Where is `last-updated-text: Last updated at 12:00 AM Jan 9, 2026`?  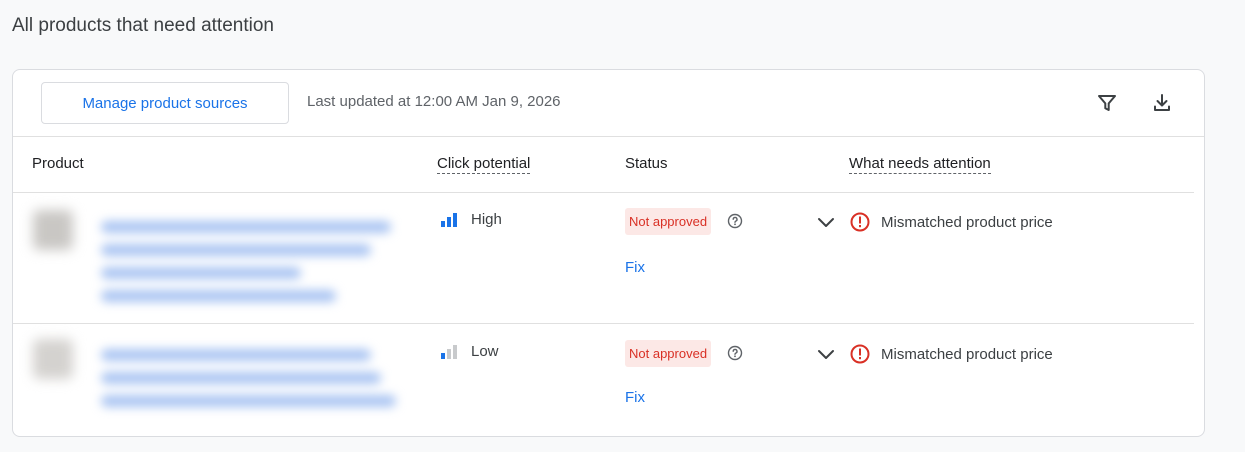
last-updated-text: Last updated at 12:00 AM Jan 9, 2026 is located at coordinates (434, 101).